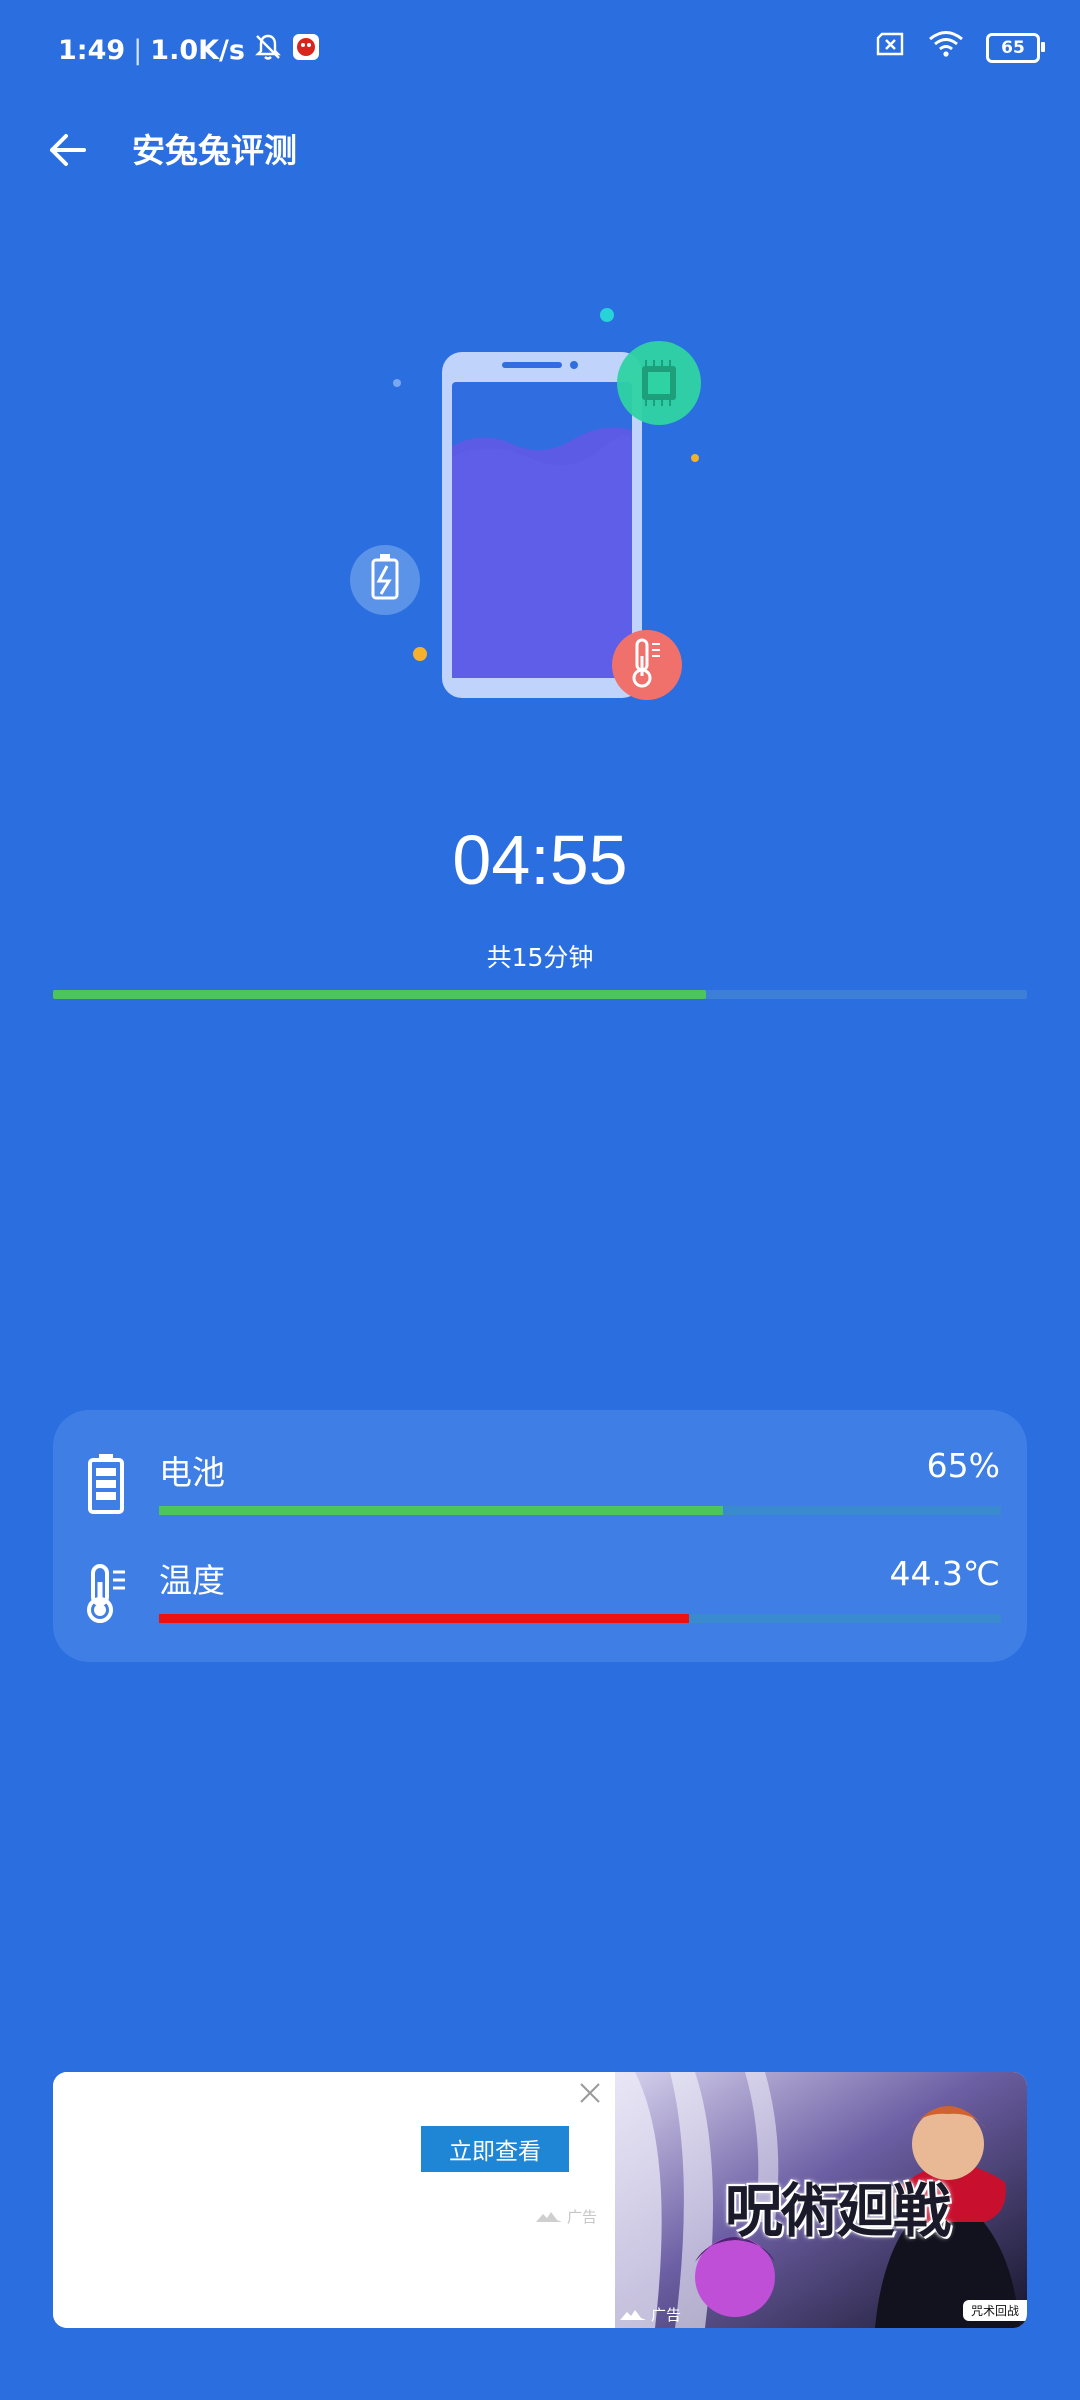 The height and width of the screenshot is (2400, 1080). I want to click on ad-banner: 立即查看 广告 呪術廻戦 广告 咒术回战, so click(540, 2200).